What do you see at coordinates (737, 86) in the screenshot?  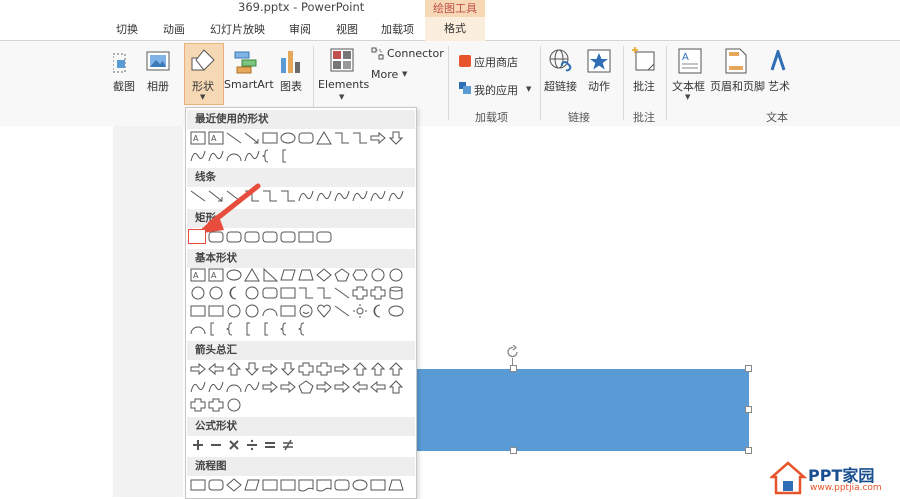 I see `header-footer-button-label: 页眉和页脚` at bounding box center [737, 86].